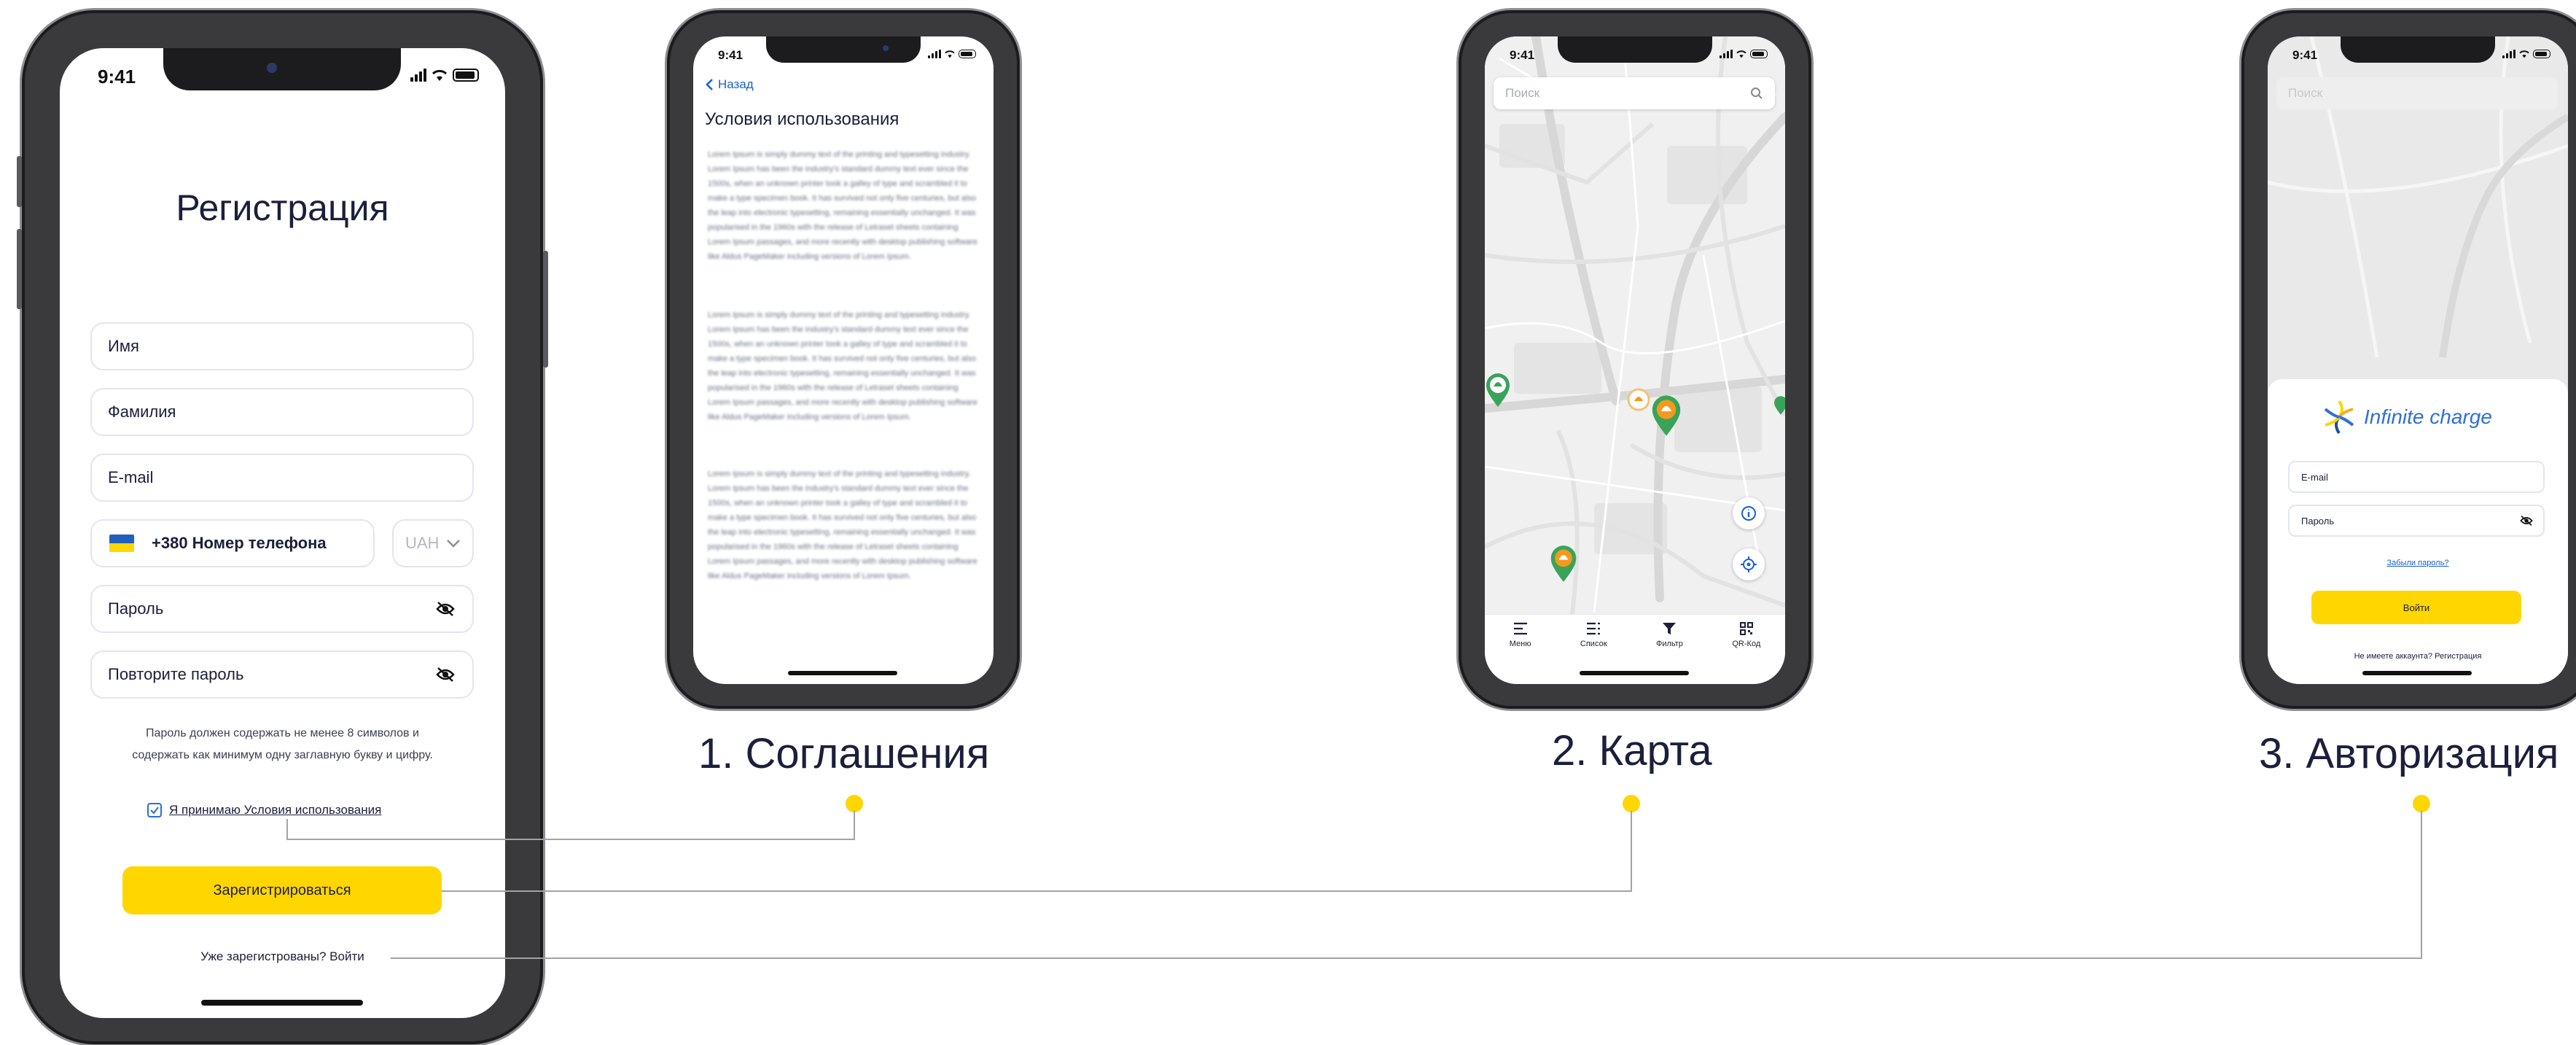 This screenshot has height=1045, width=2576. I want to click on repeat-password-field: Повторите пароль, so click(282, 674).